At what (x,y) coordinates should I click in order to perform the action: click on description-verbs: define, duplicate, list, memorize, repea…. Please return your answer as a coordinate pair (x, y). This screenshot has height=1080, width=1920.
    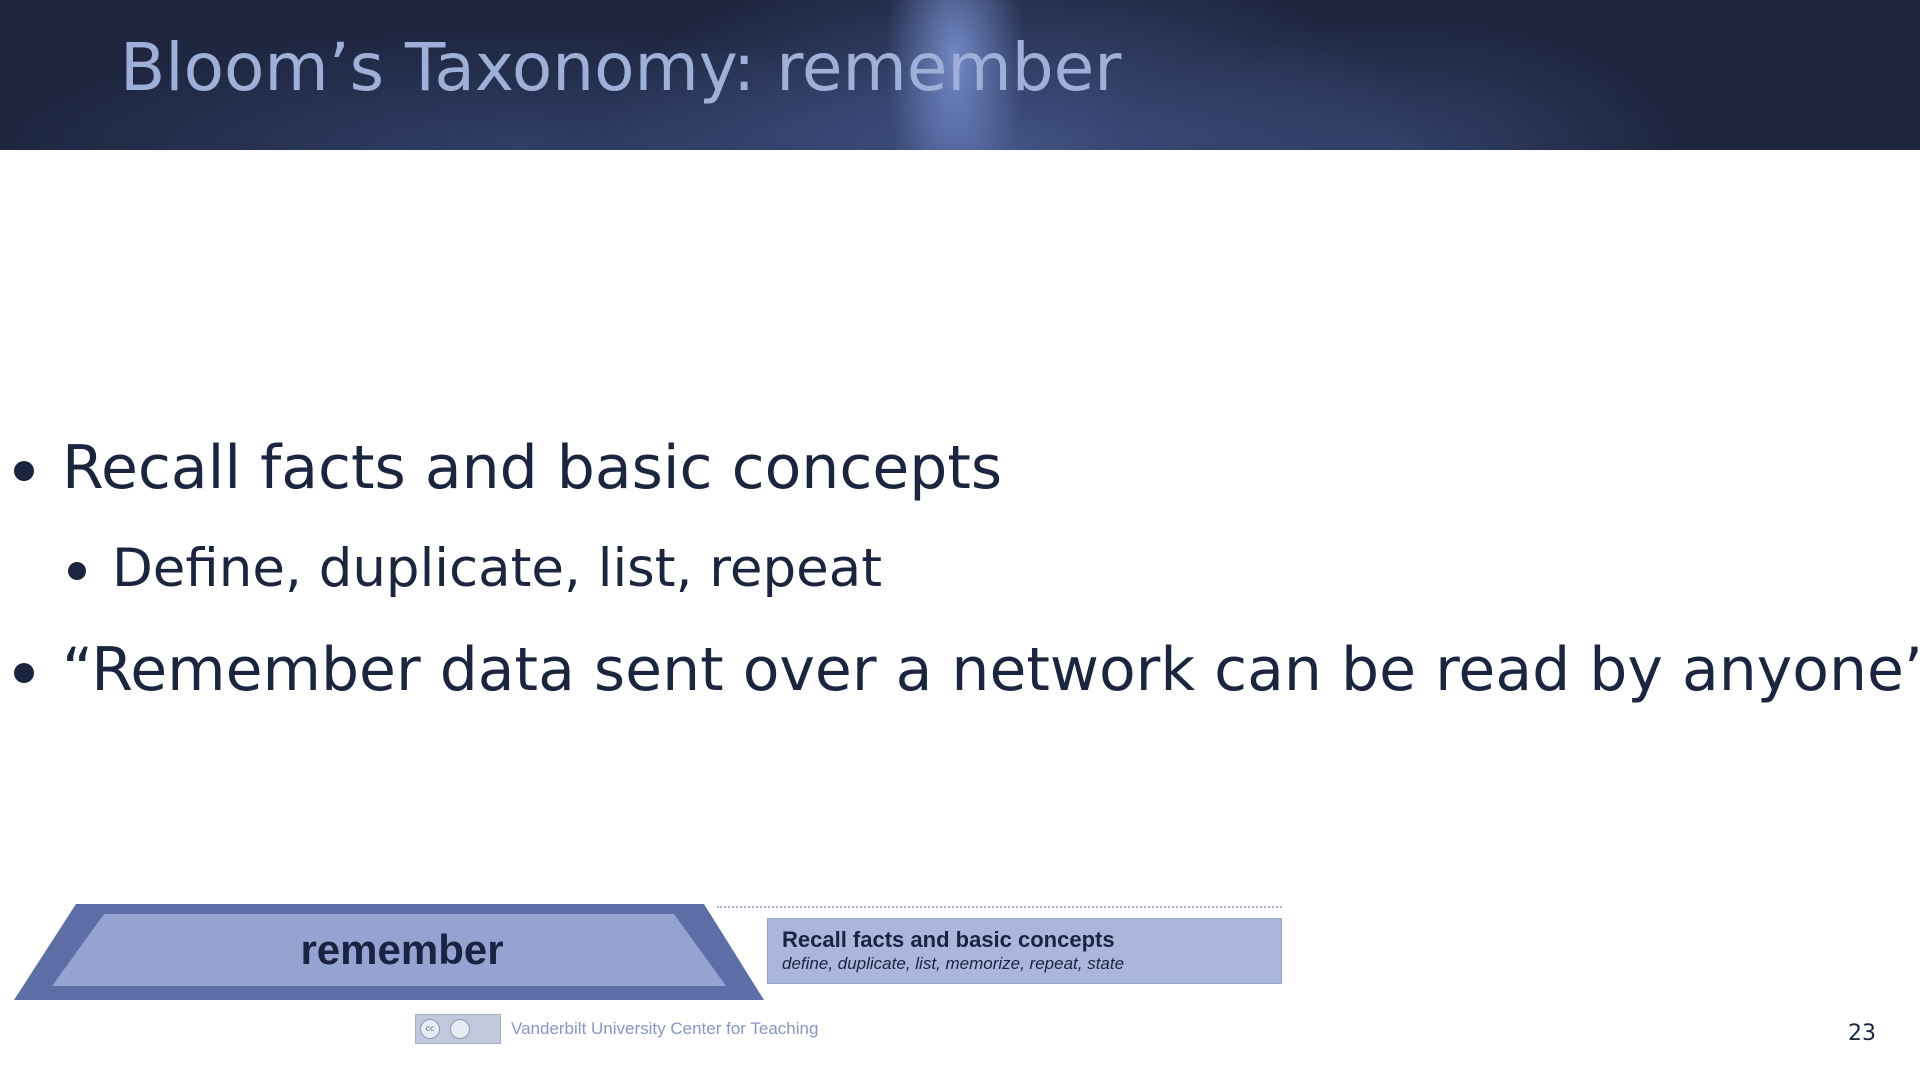
    Looking at the image, I should click on (953, 963).